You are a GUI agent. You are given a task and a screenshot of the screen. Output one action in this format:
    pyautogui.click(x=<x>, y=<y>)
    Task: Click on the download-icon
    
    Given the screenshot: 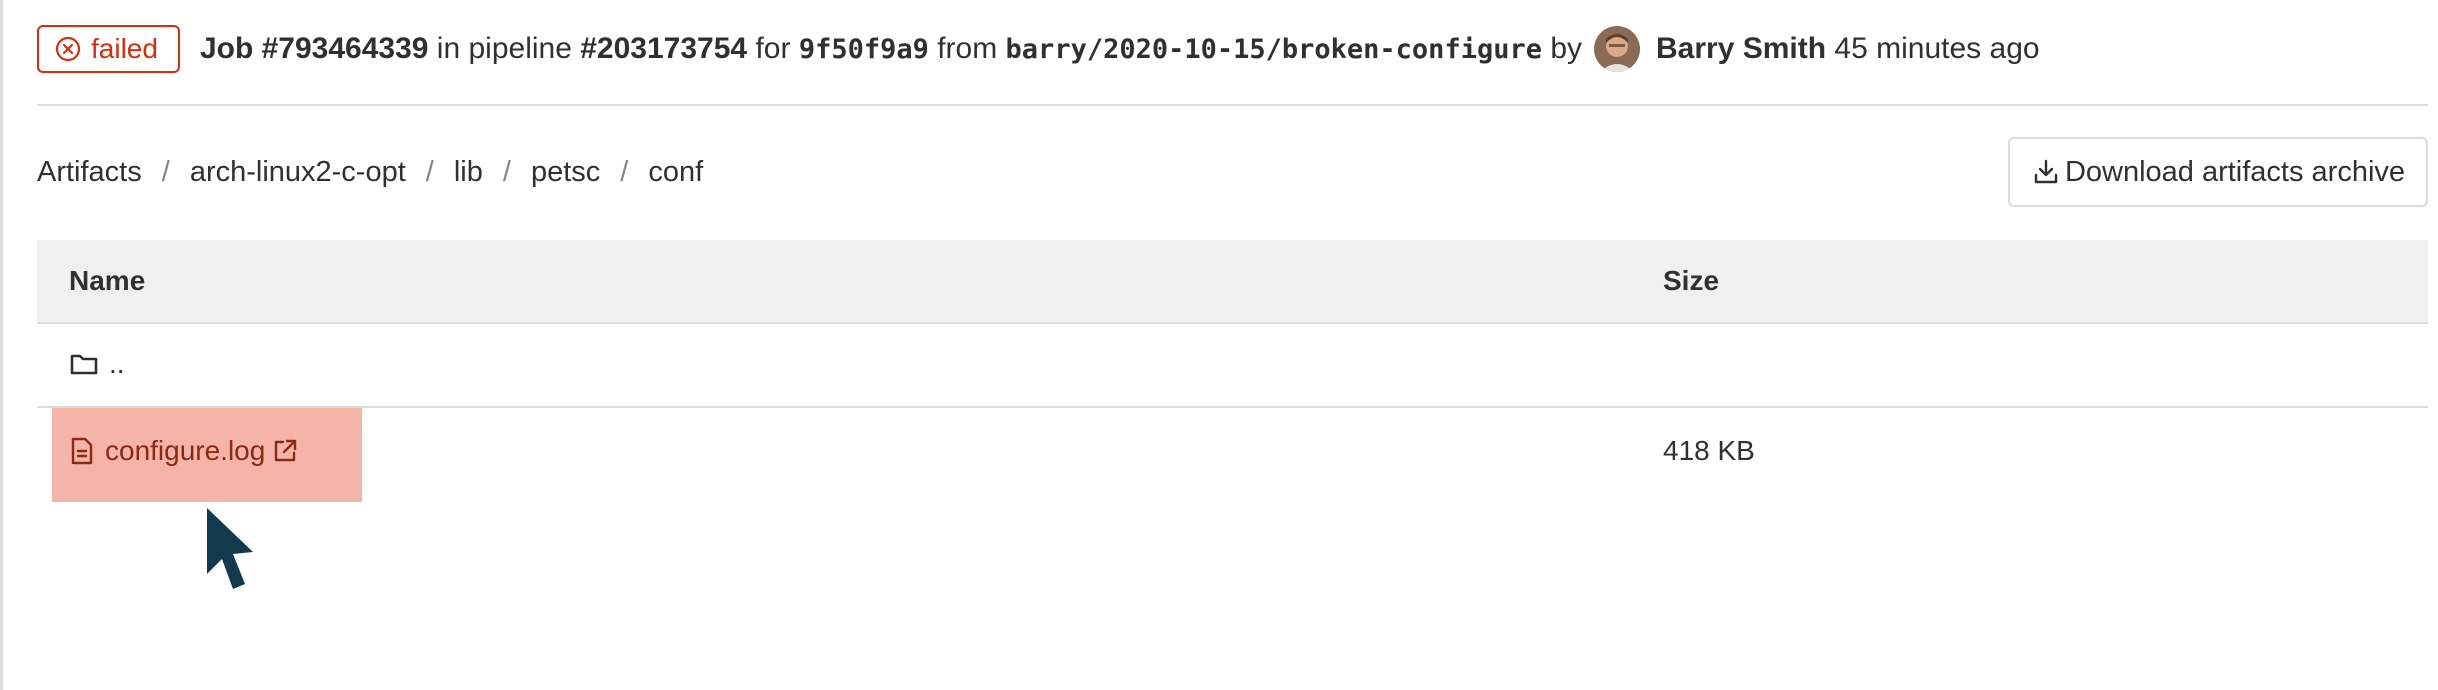 What is the action you would take?
    pyautogui.click(x=2046, y=172)
    